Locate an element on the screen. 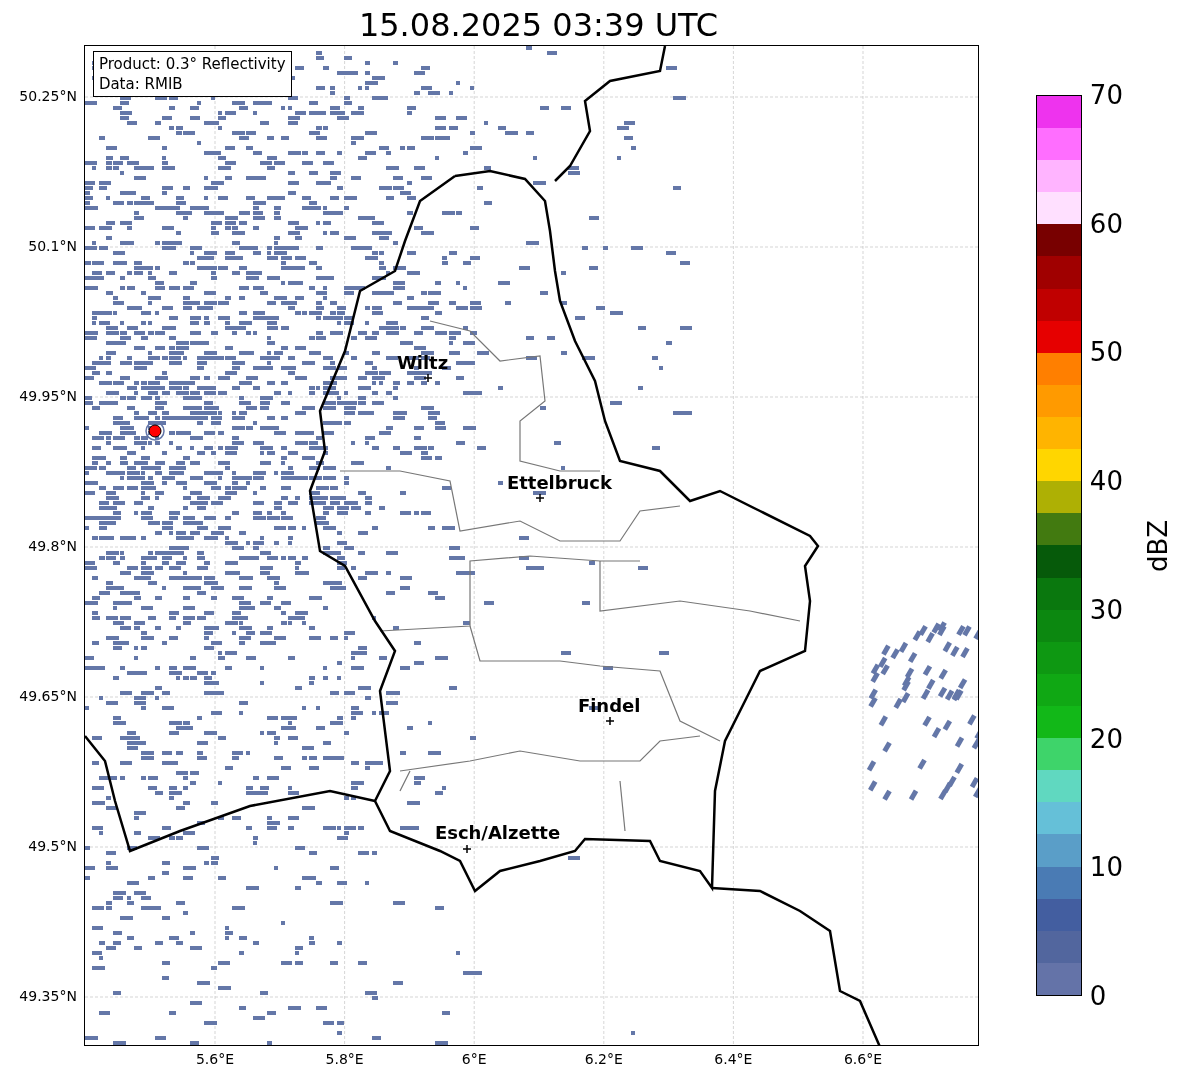 Image resolution: width=1184 pixels, height=1081 pixels. colorbar-label: dBZ is located at coordinates (1157, 545).